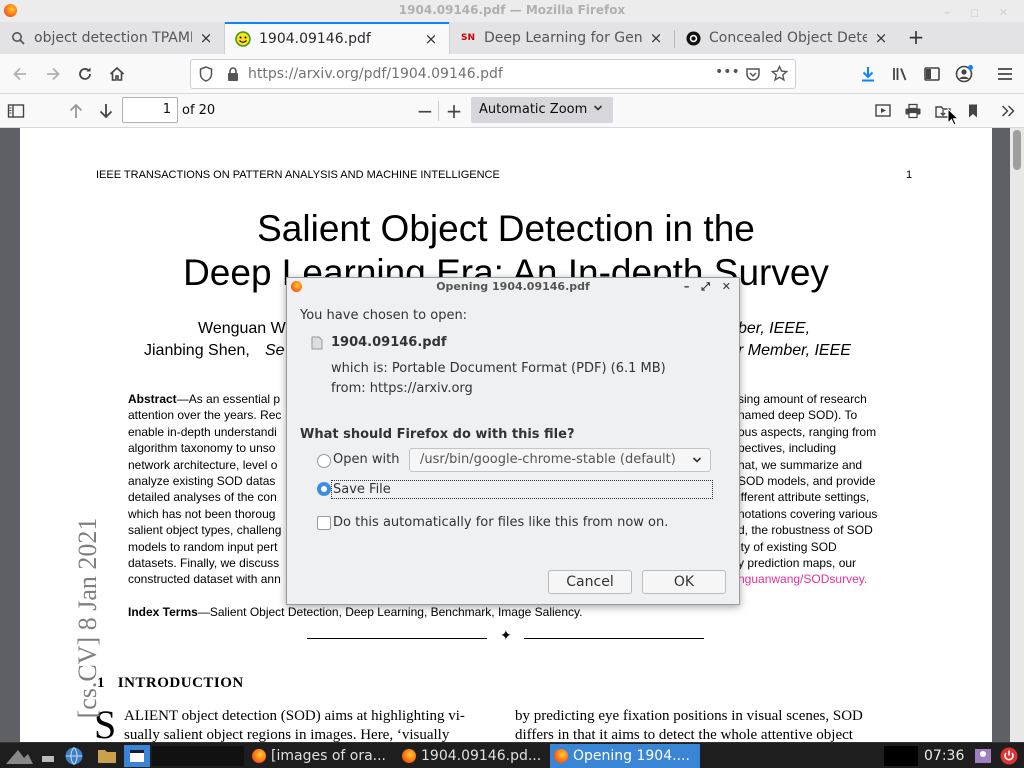 The image size is (1024, 768). Describe the element at coordinates (76, 111) in the screenshot. I see `previous-page-icon` at that location.